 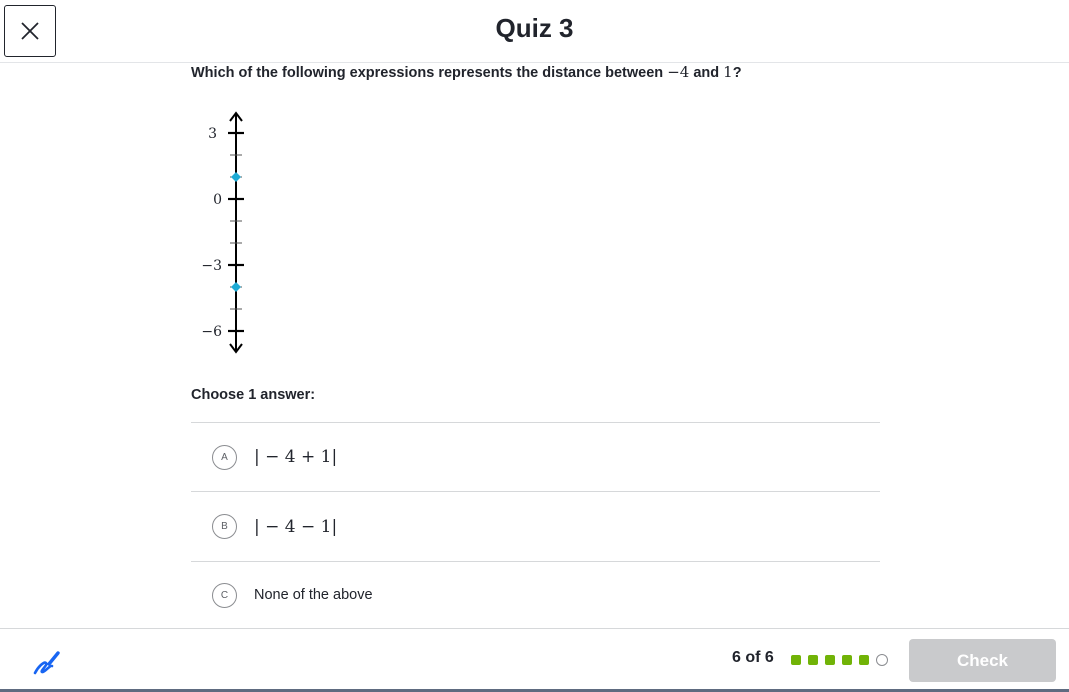 I want to click on question-suffix: ?, so click(x=737, y=73).